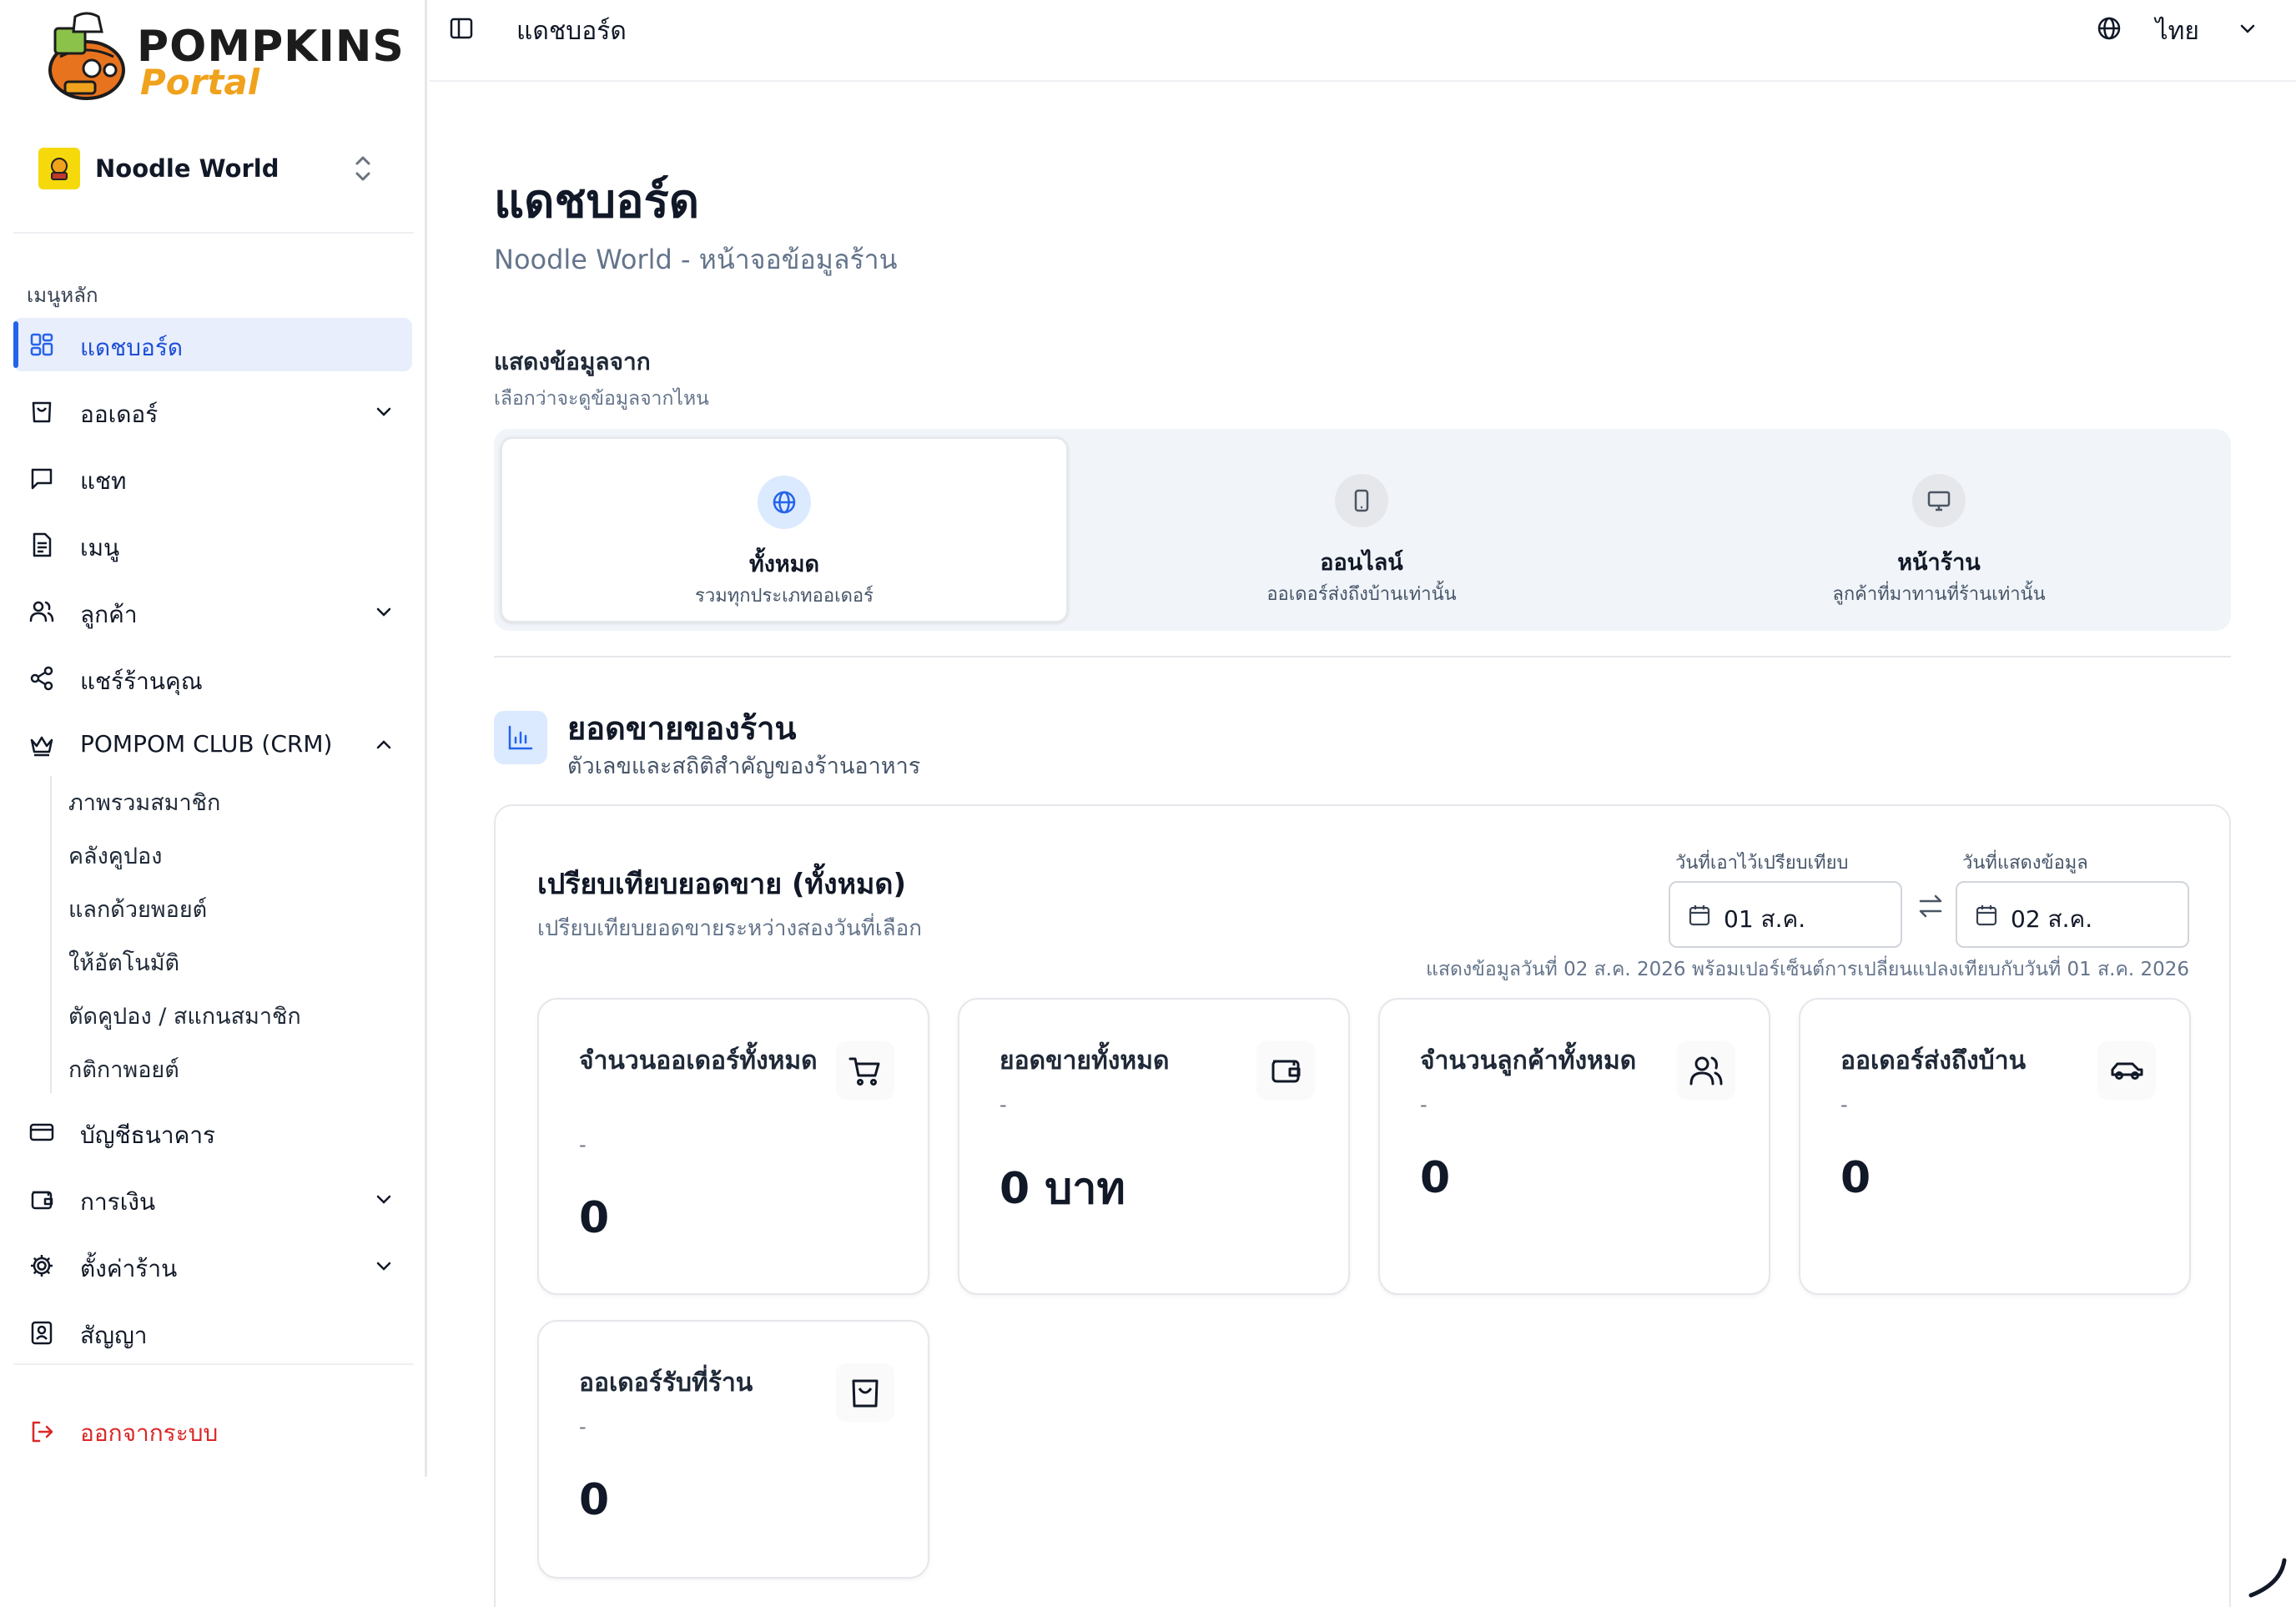 The width and height of the screenshot is (2296, 1607). I want to click on stat-card-delivery-orders: ออเดอร์ส่งถึงบ้าน - 0, so click(1995, 1146).